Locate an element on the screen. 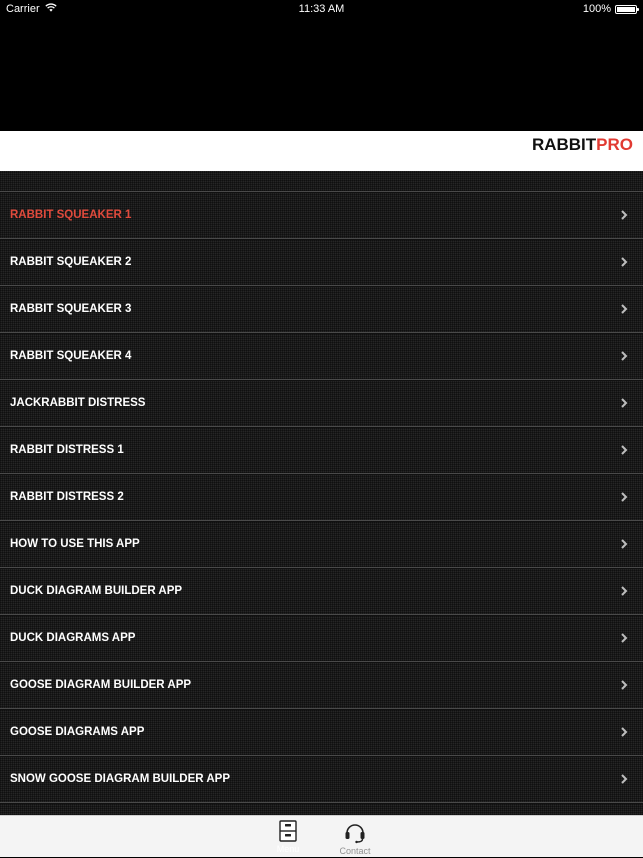  tab-contact: Contact is located at coordinates (355, 837).